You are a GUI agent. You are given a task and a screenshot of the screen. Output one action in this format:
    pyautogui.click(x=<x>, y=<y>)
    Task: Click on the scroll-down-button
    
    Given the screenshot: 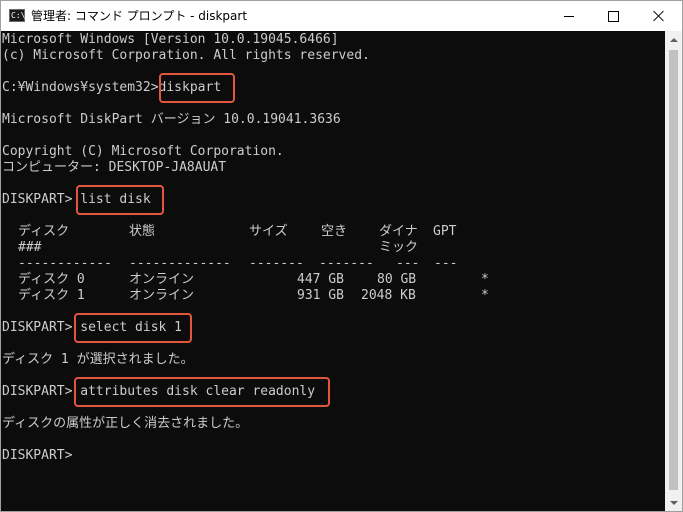 What is the action you would take?
    pyautogui.click(x=673, y=502)
    